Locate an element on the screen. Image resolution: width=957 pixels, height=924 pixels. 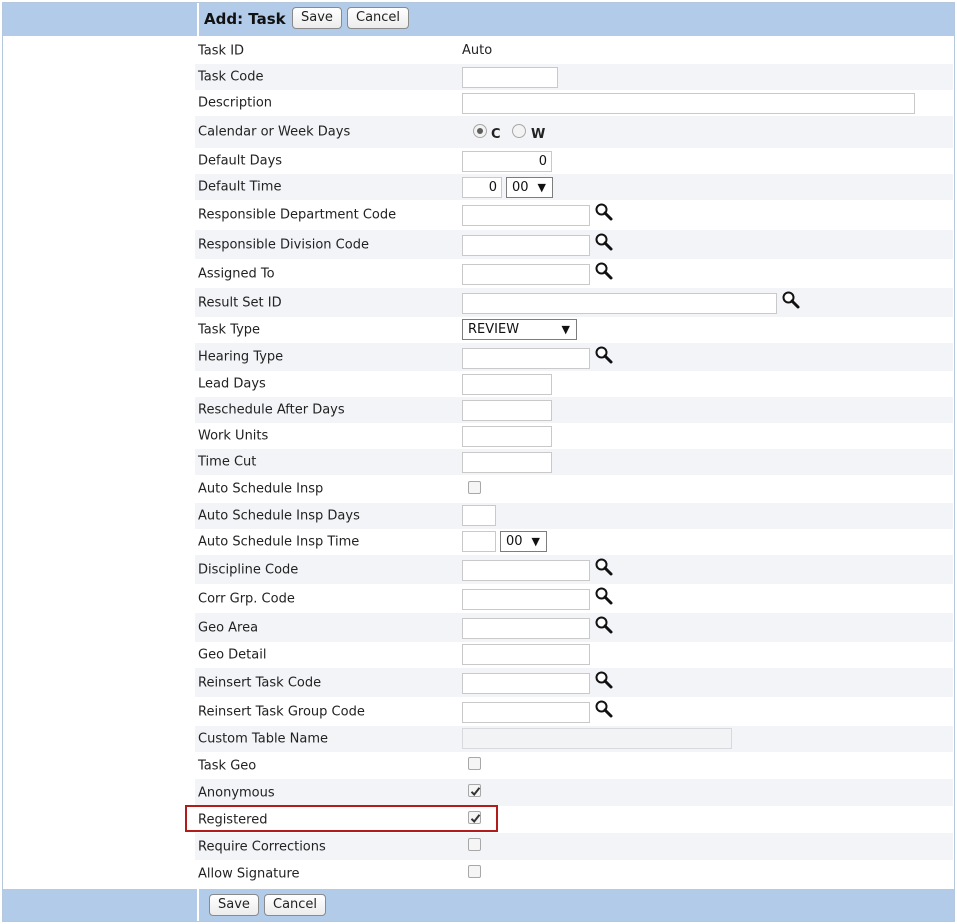
corr-grp-code-input is located at coordinates (526, 599).